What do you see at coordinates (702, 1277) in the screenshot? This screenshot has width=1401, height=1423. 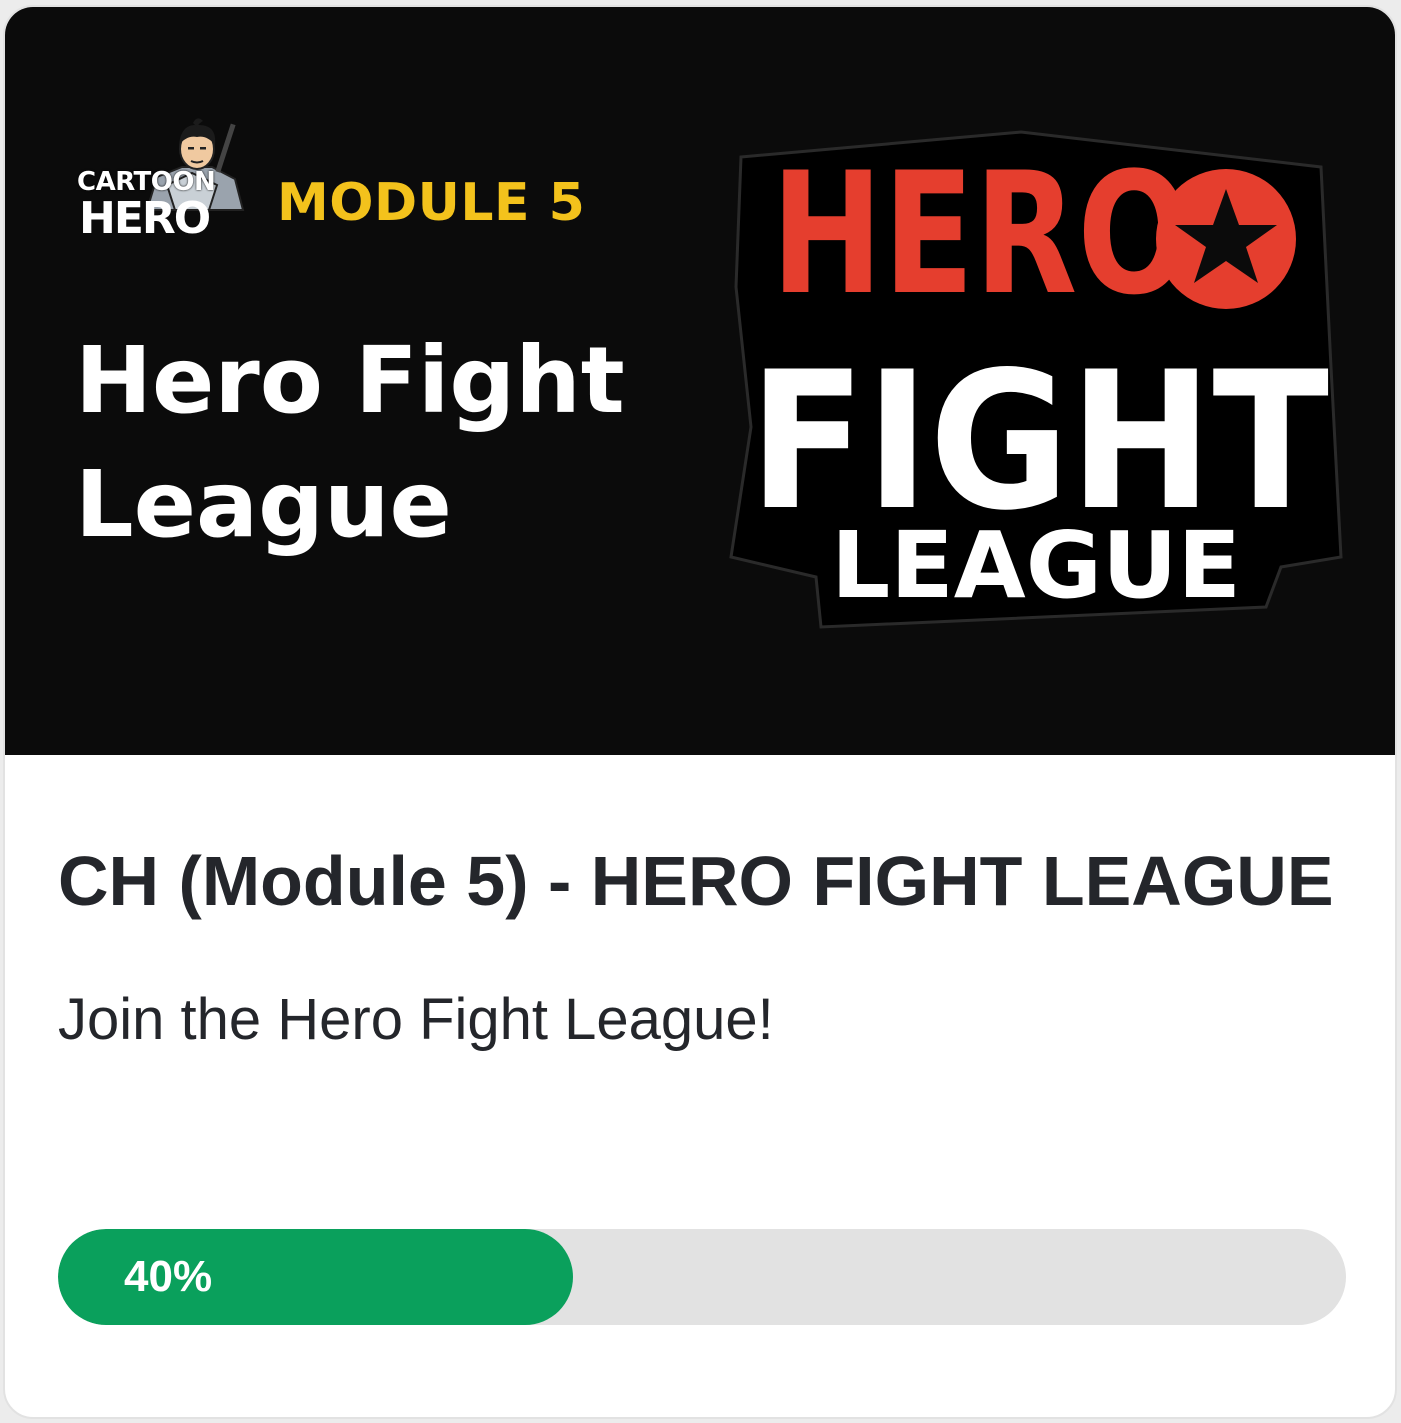 I see `progress-bar: 40%` at bounding box center [702, 1277].